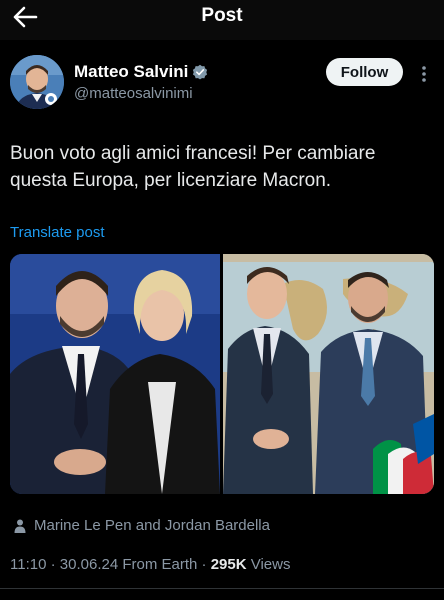 This screenshot has width=444, height=600. What do you see at coordinates (131, 72) in the screenshot?
I see `author-name: Matteo Salvini` at bounding box center [131, 72].